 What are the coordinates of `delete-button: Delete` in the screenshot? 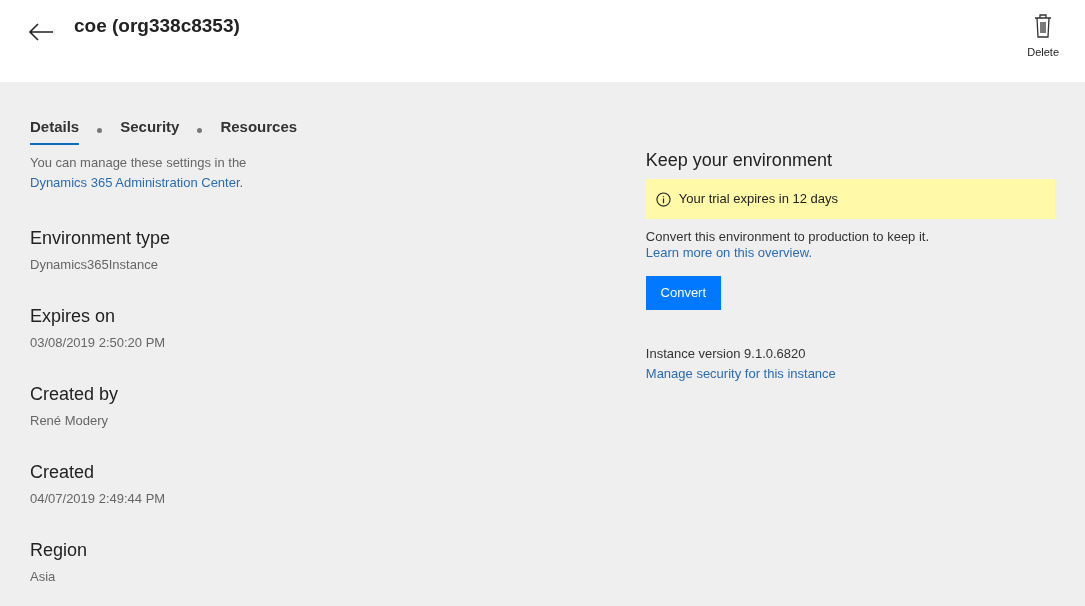 It's located at (1043, 37).